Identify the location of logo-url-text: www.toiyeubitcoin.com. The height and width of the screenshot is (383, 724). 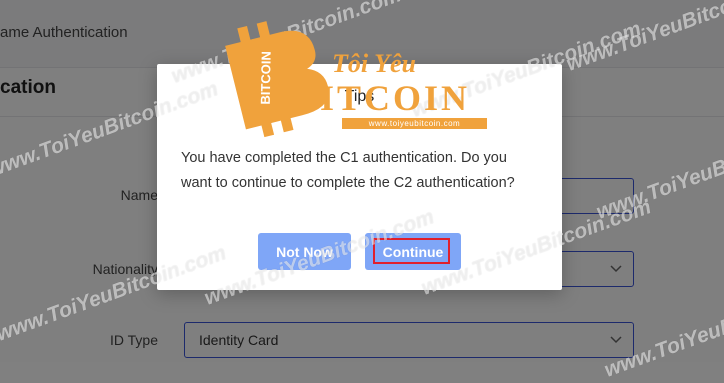
(414, 123).